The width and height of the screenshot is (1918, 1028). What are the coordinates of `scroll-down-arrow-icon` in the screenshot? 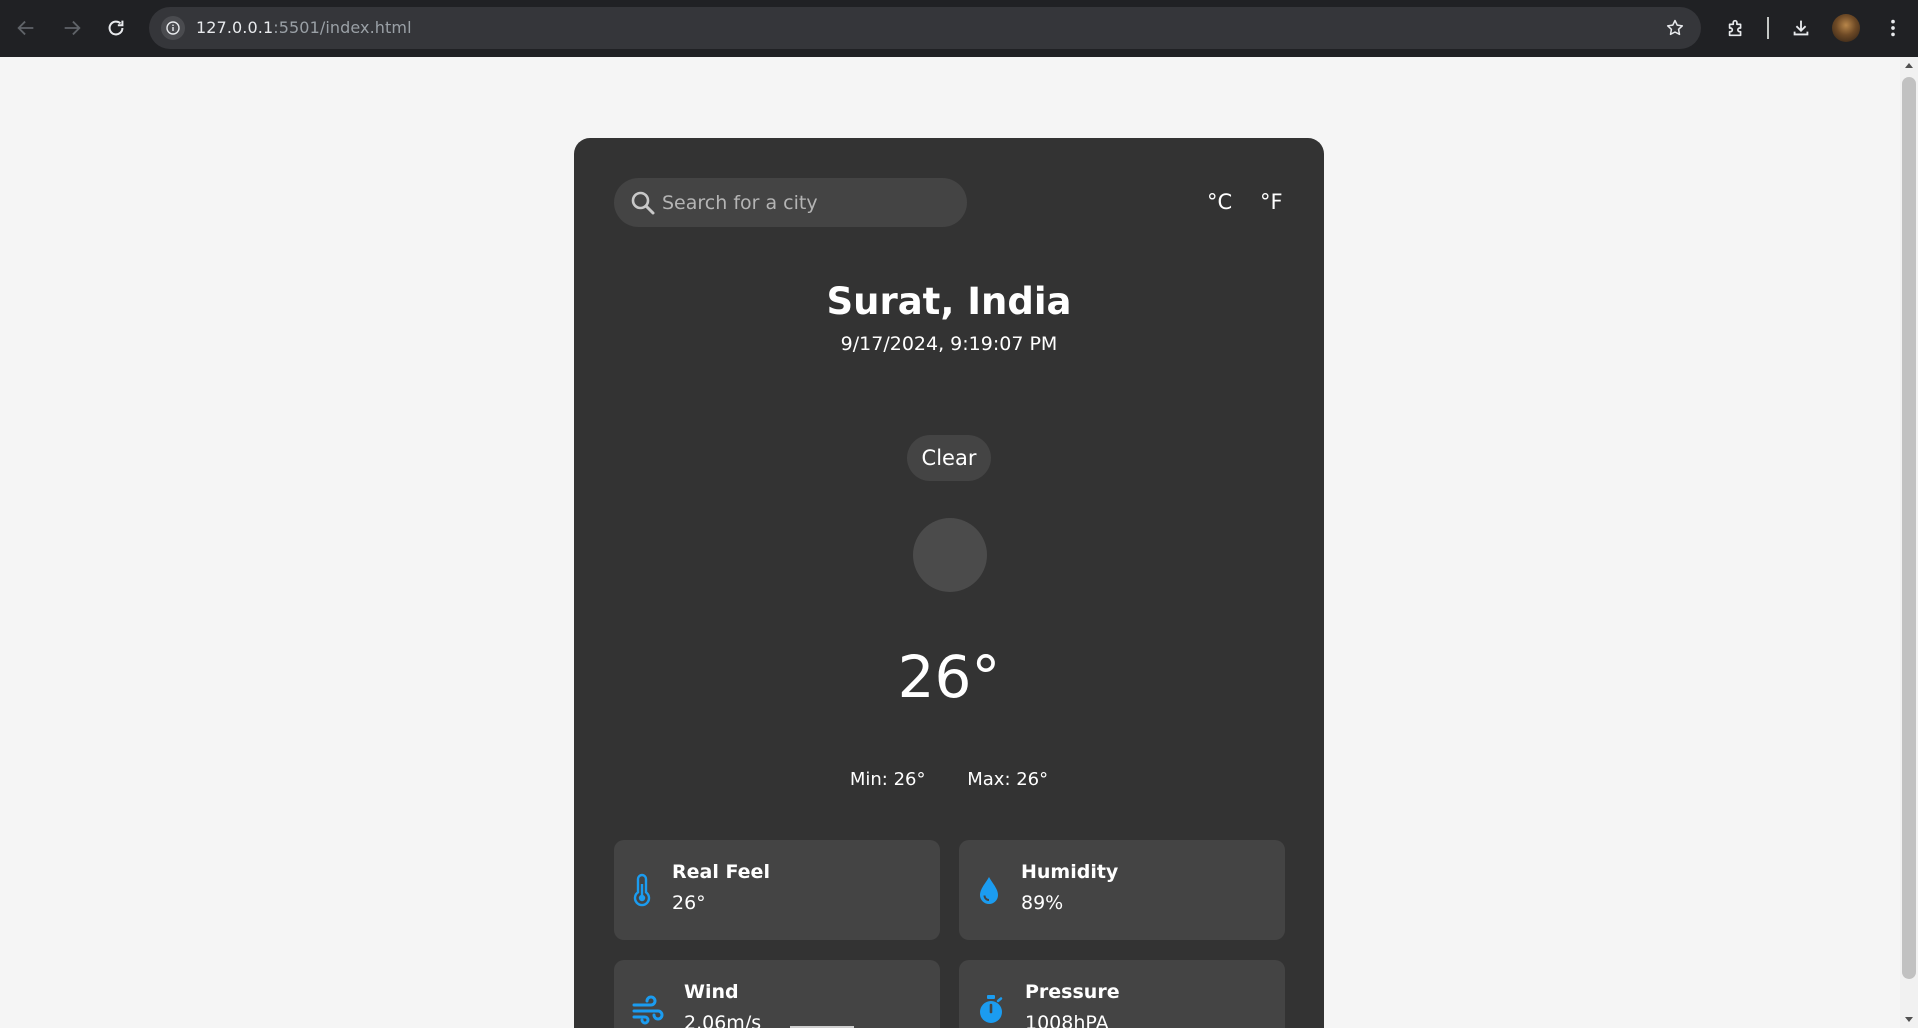 It's located at (1909, 1019).